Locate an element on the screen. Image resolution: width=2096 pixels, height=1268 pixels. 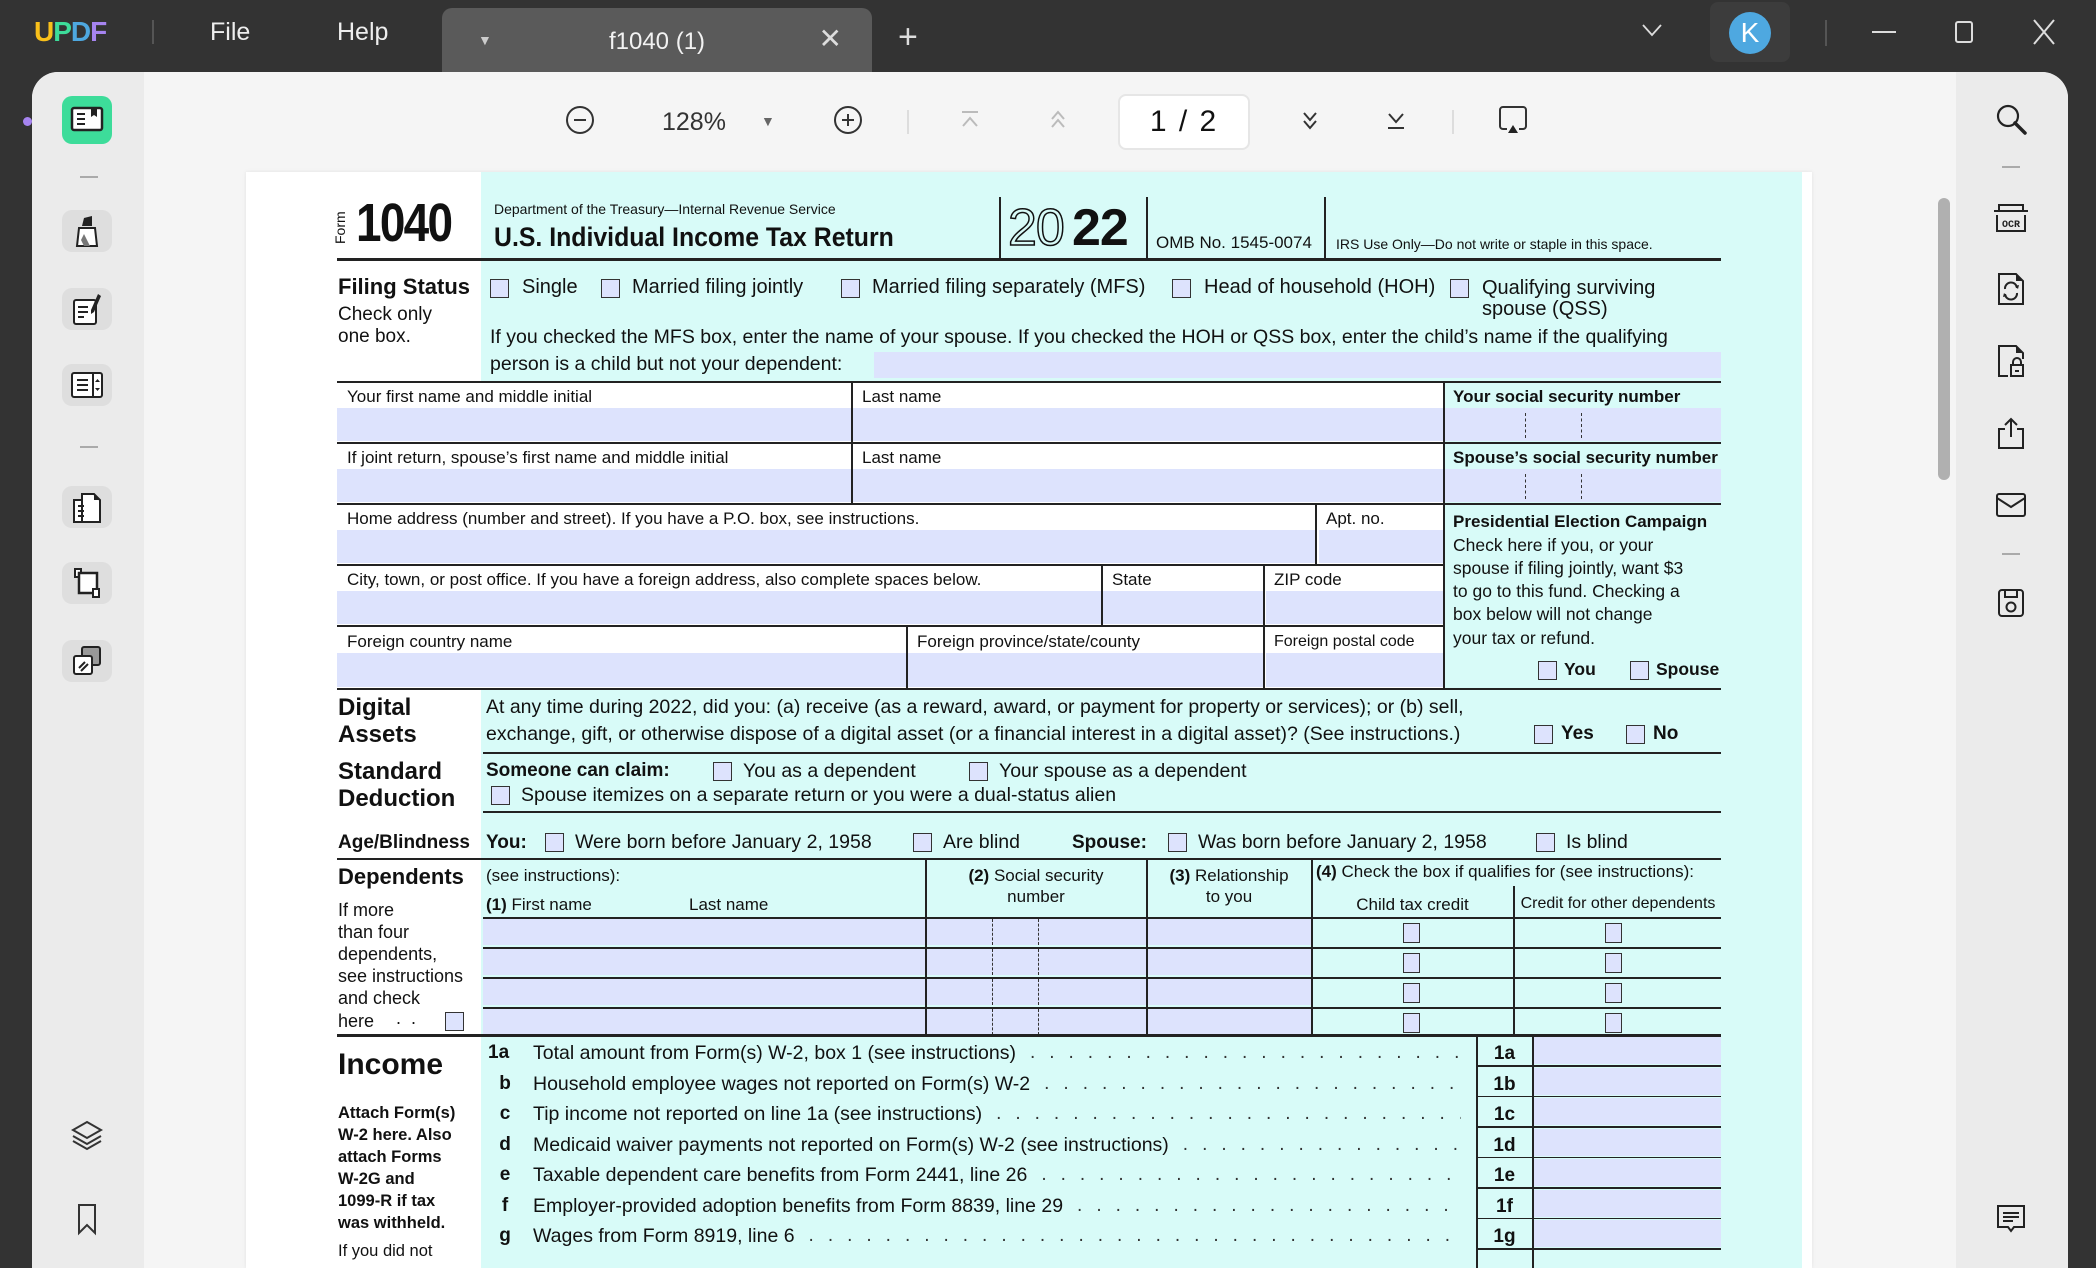
ssn-input is located at coordinates (1583, 424).